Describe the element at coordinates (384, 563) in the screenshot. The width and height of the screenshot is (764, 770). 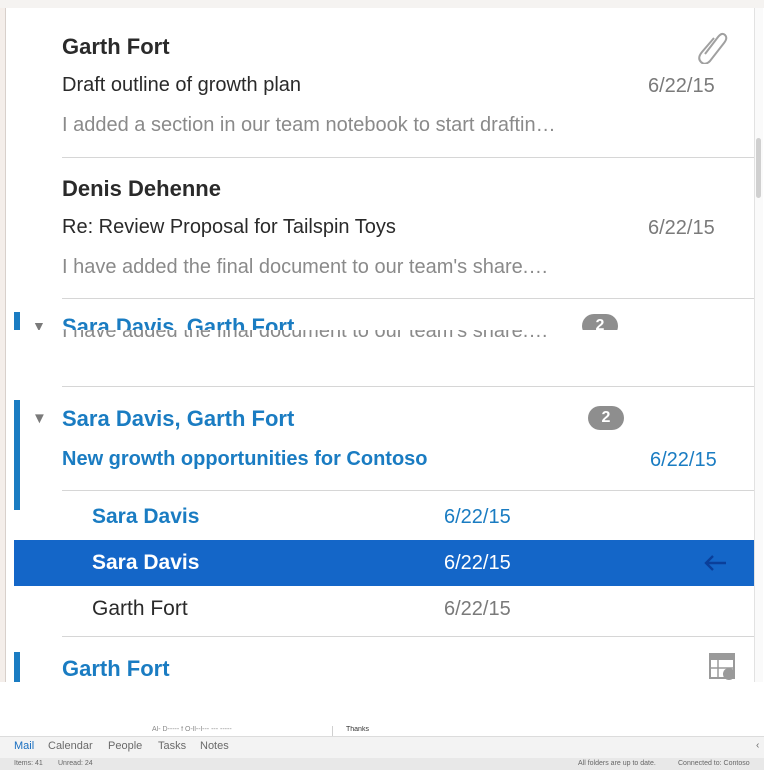
I see `thread-item-selected: Sara Davis 6/22/15` at that location.